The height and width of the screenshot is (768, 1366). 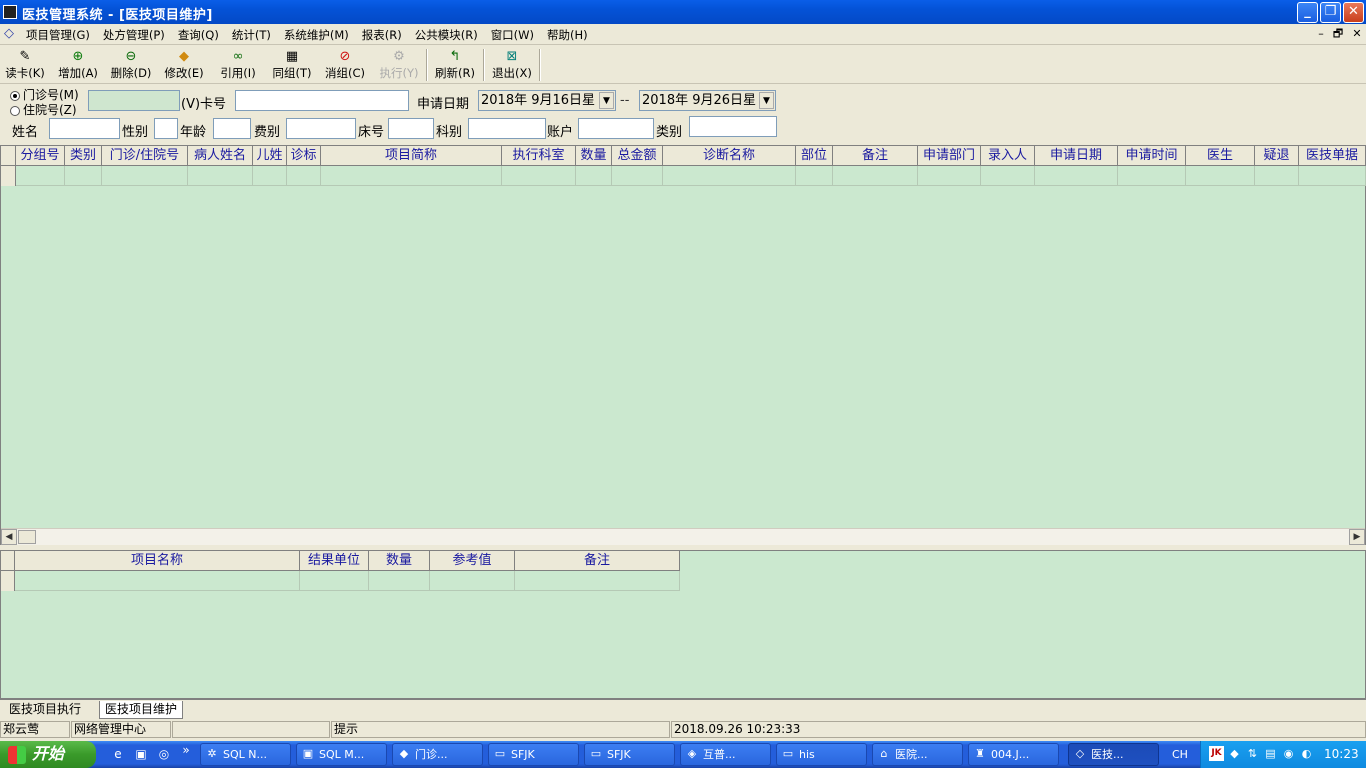 What do you see at coordinates (157, 561) in the screenshot?
I see `column-header: 项目名称` at bounding box center [157, 561].